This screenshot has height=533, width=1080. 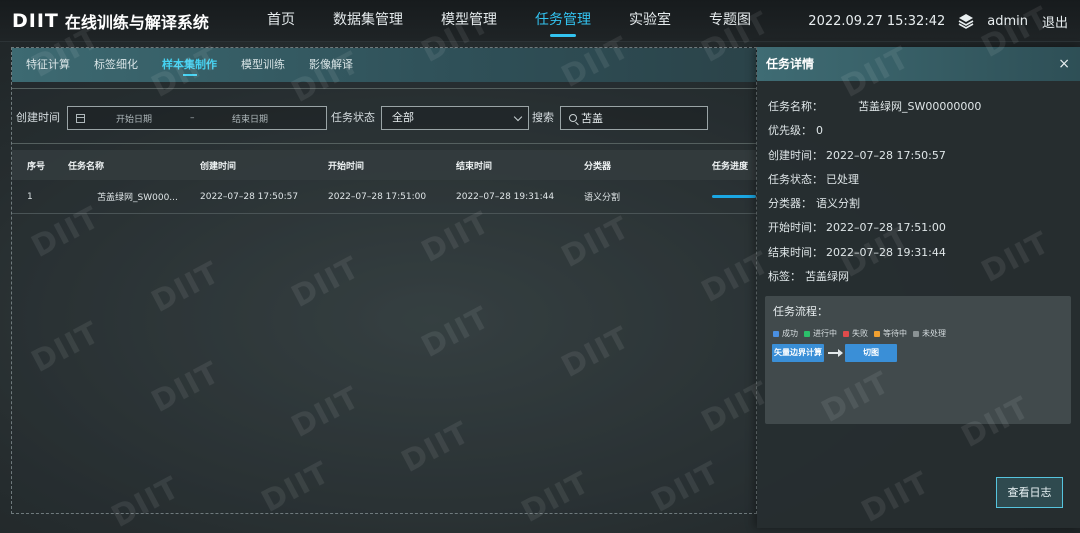 I want to click on field-key: 优先级：, so click(x=790, y=131).